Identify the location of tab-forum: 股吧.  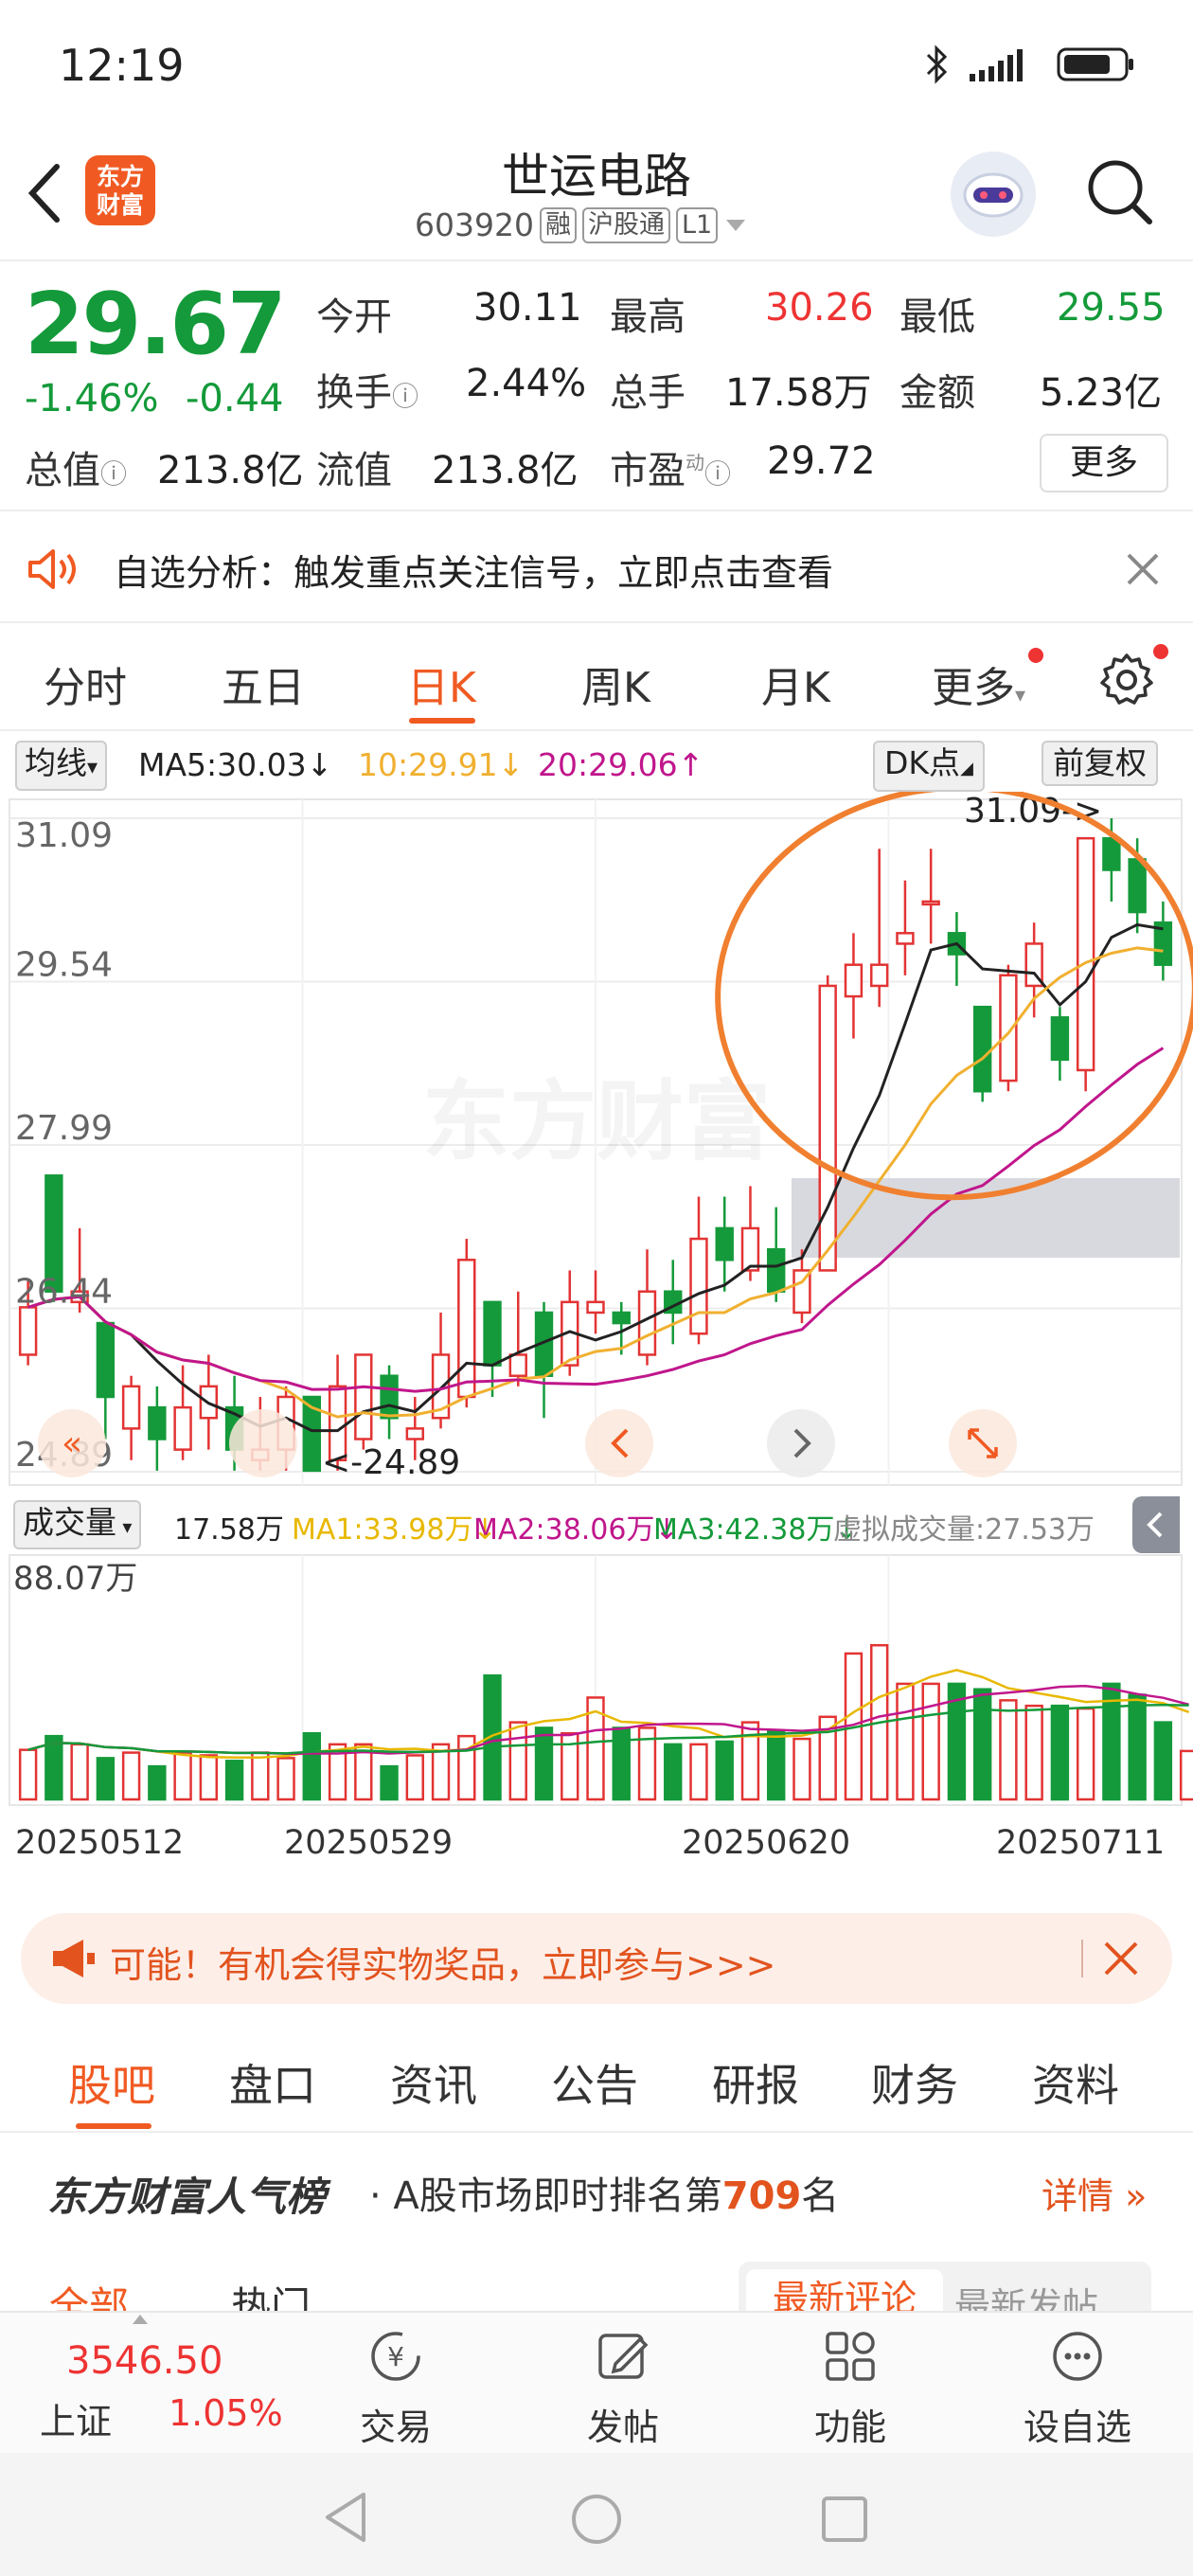
(111, 2082).